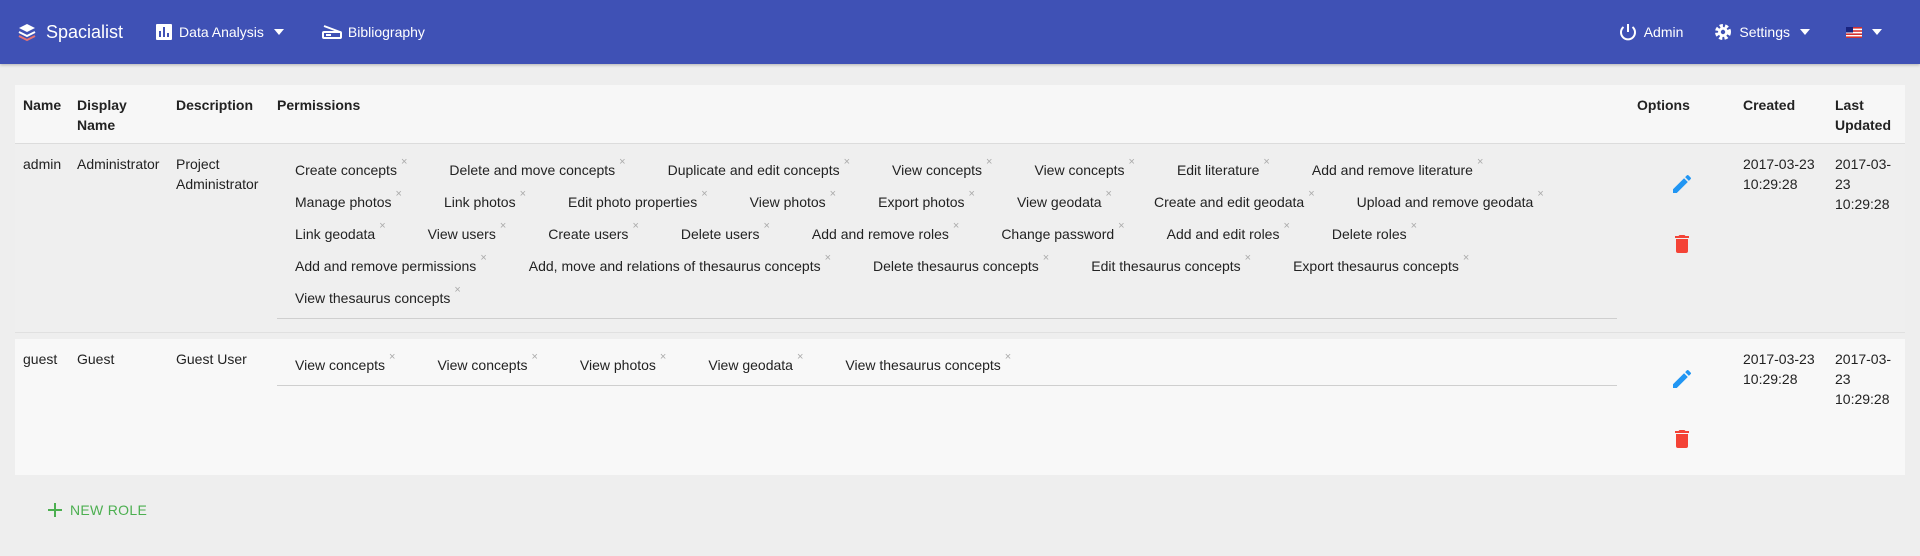  What do you see at coordinates (218, 114) in the screenshot?
I see `column-header-description: Description` at bounding box center [218, 114].